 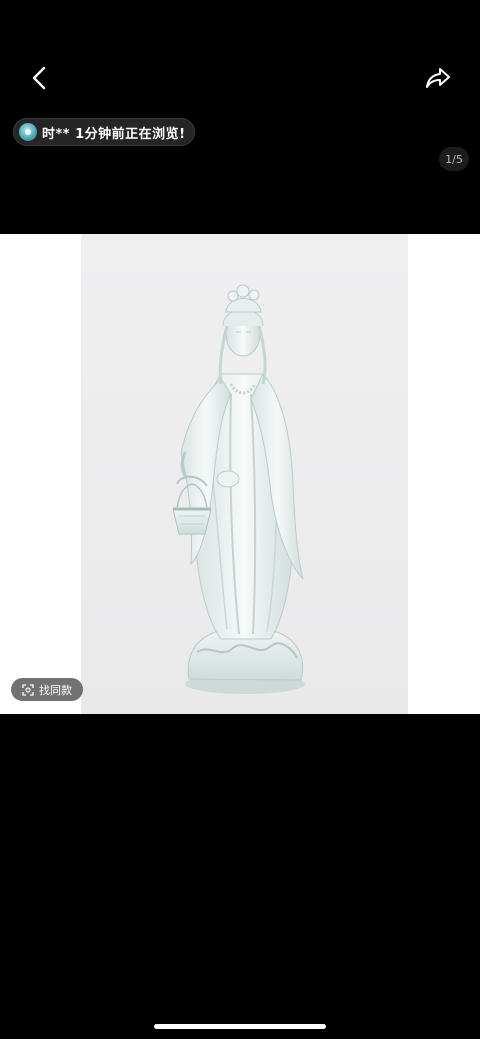 What do you see at coordinates (28, 132) in the screenshot?
I see `avatar` at bounding box center [28, 132].